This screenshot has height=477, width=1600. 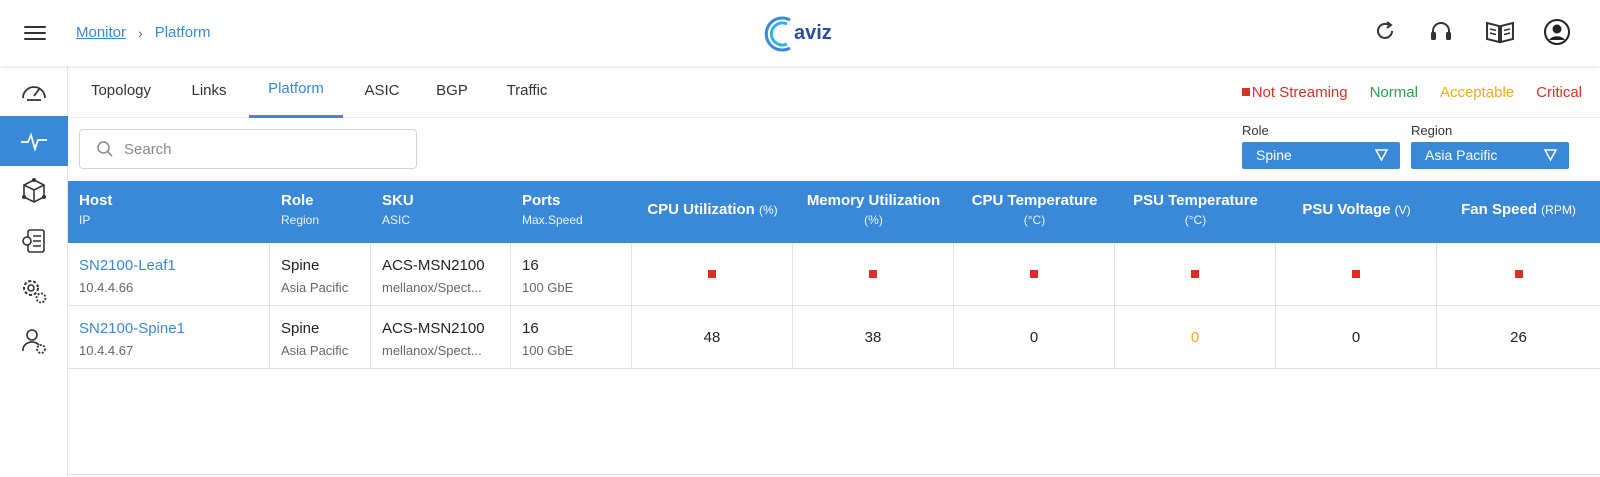 I want to click on cell-cpu-utilization, so click(x=712, y=274).